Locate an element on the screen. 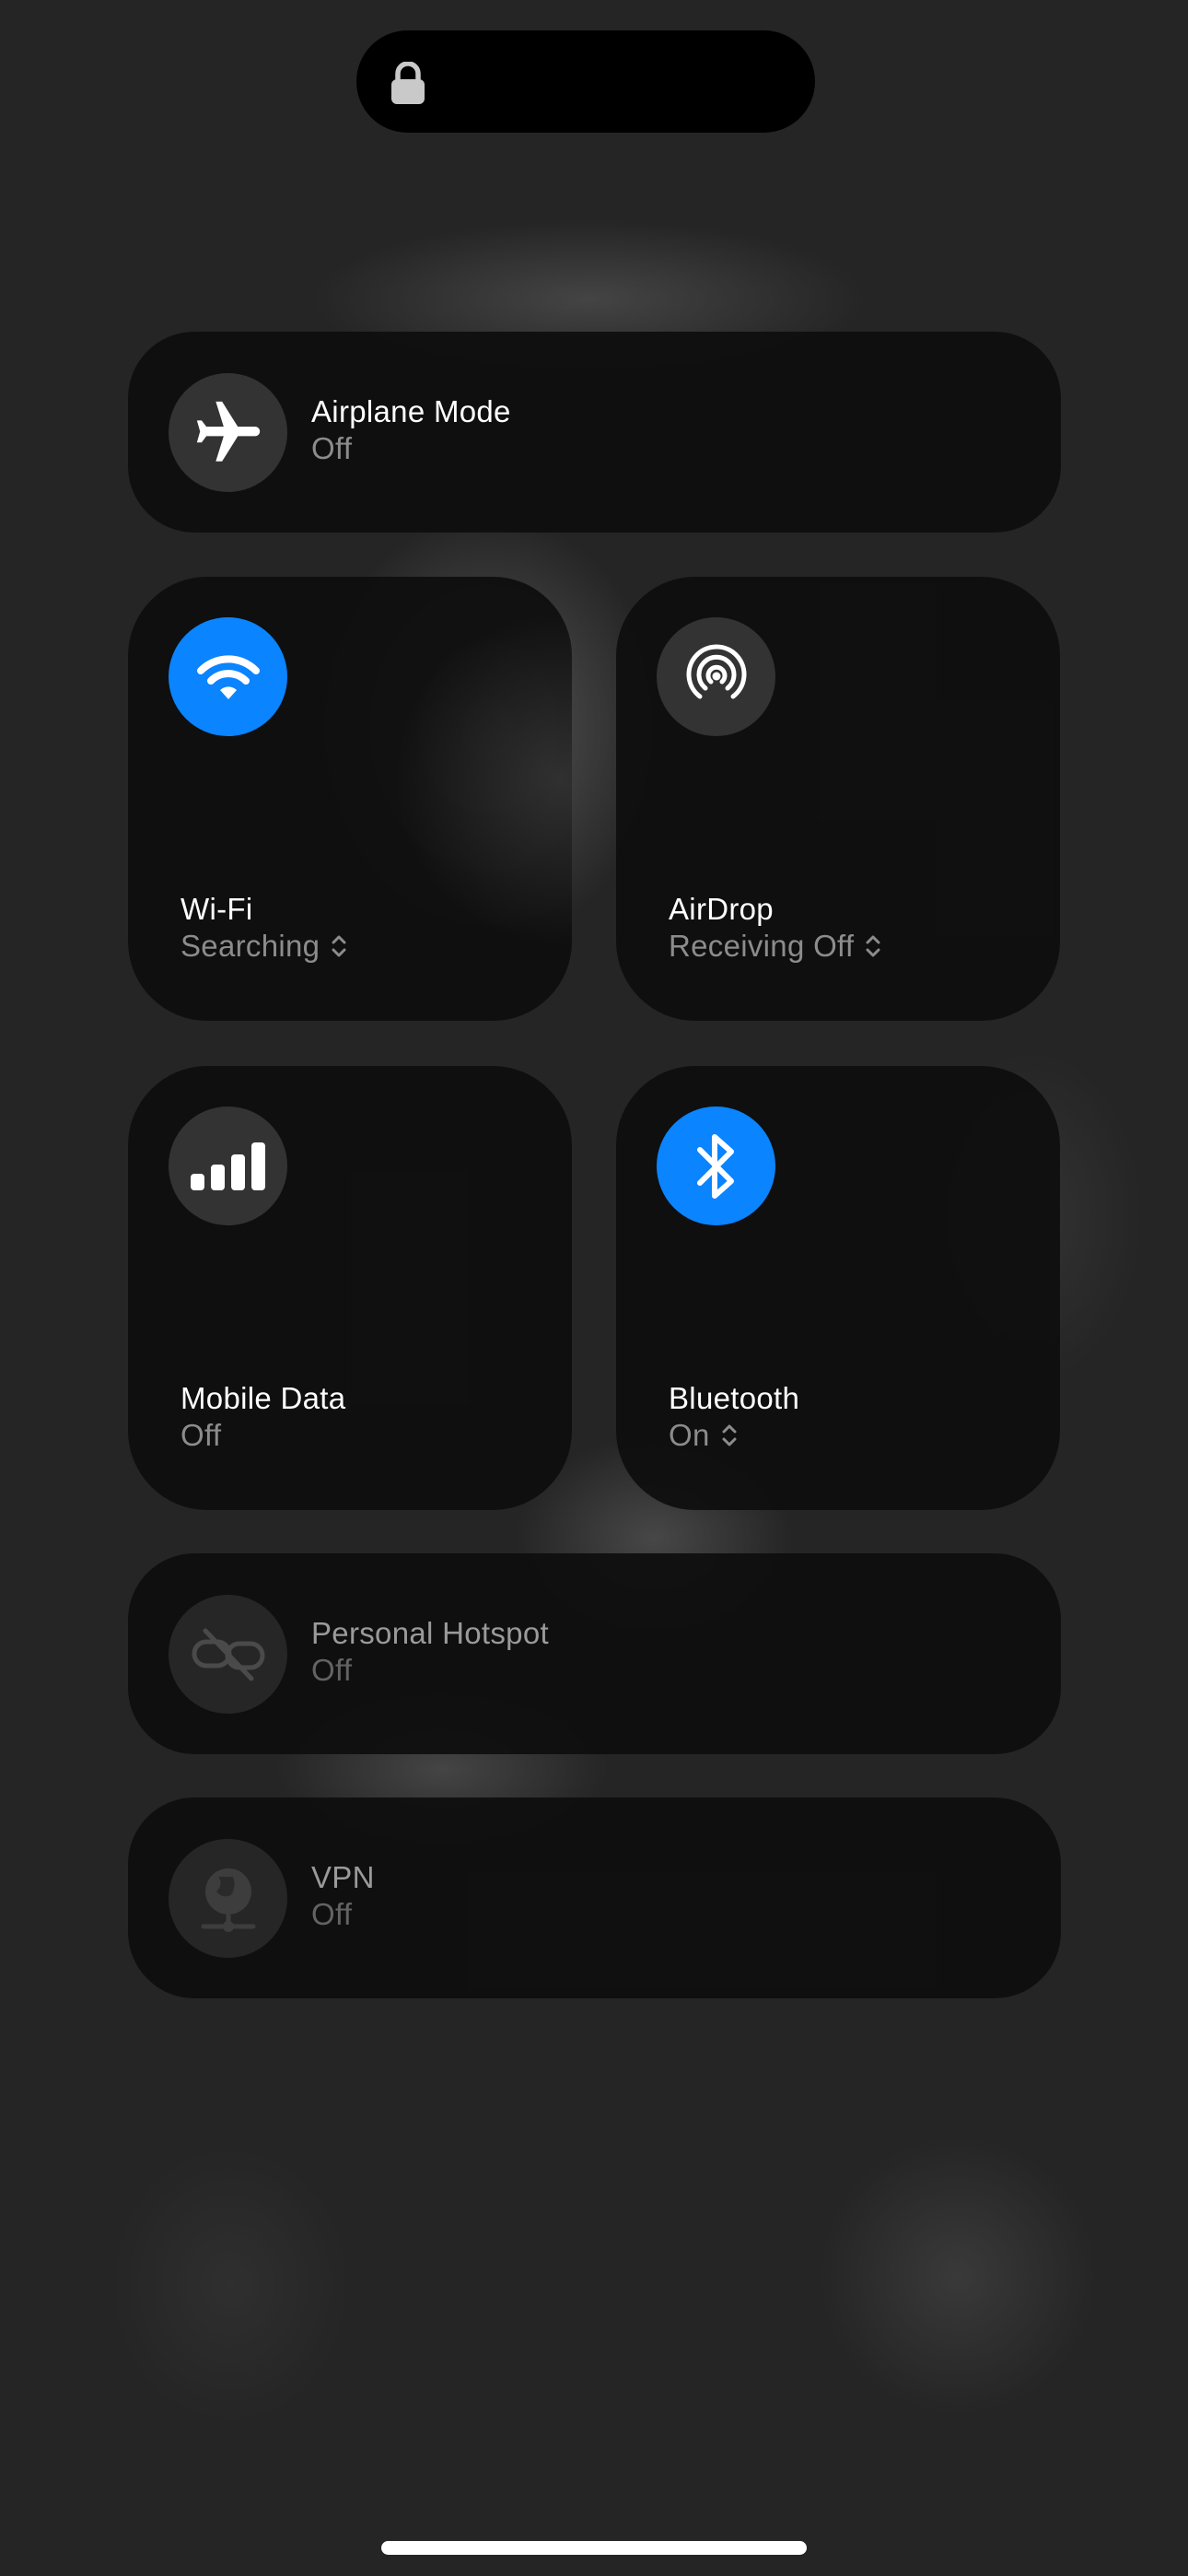 Image resolution: width=1188 pixels, height=2576 pixels. personal-hotspot-toggle is located at coordinates (228, 1654).